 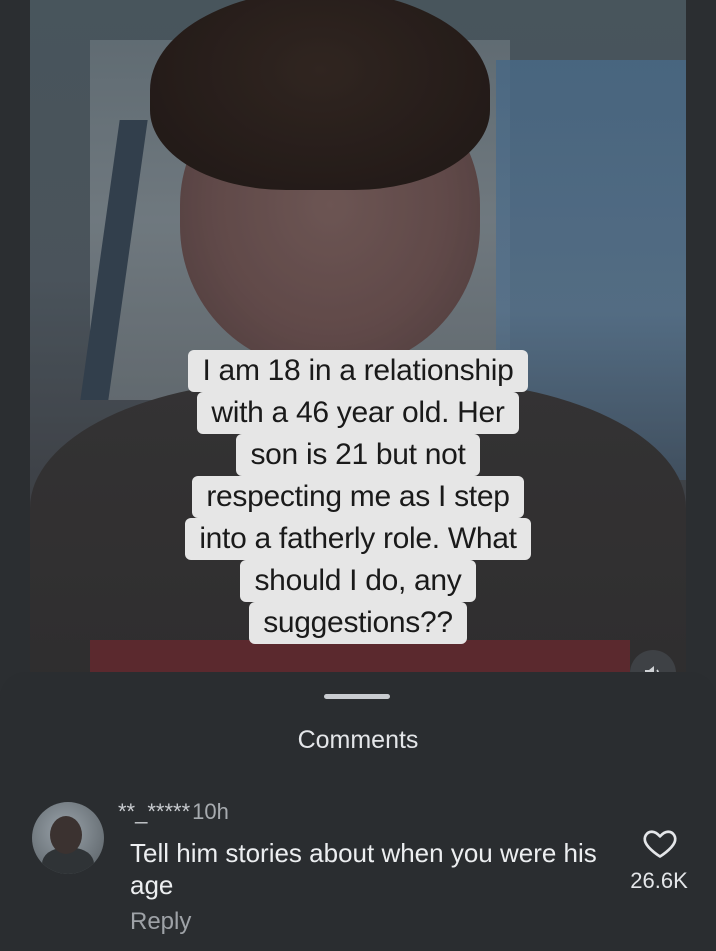 What do you see at coordinates (68, 838) in the screenshot?
I see `avatar` at bounding box center [68, 838].